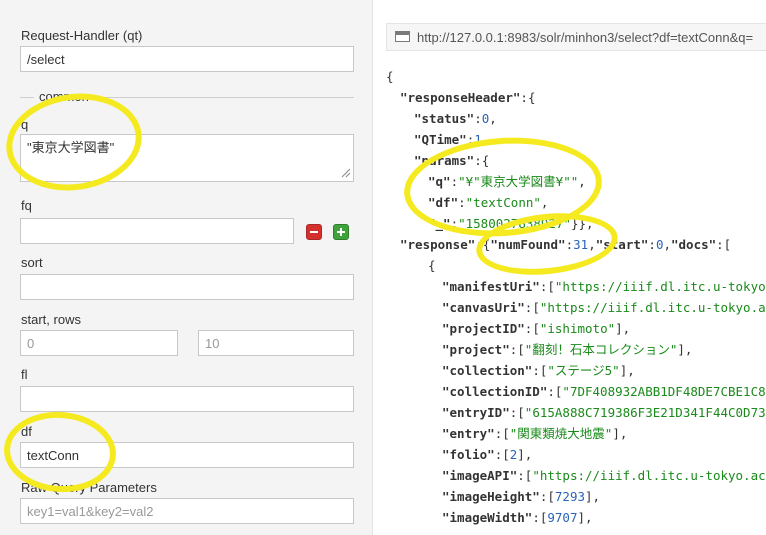  What do you see at coordinates (576, 97) in the screenshot?
I see `json-line: "responseHeader":{` at bounding box center [576, 97].